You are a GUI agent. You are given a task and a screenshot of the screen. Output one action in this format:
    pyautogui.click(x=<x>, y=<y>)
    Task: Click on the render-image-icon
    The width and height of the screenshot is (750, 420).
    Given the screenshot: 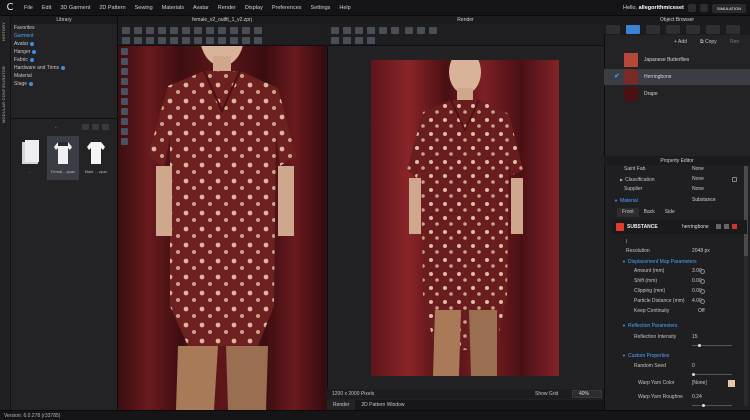 What is the action you would take?
    pyautogui.click(x=335, y=40)
    